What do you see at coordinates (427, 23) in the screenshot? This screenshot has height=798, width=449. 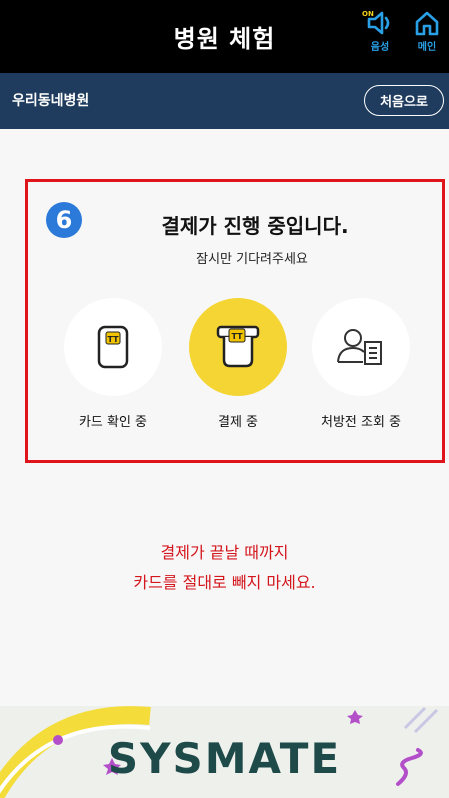 I see `home-icon` at bounding box center [427, 23].